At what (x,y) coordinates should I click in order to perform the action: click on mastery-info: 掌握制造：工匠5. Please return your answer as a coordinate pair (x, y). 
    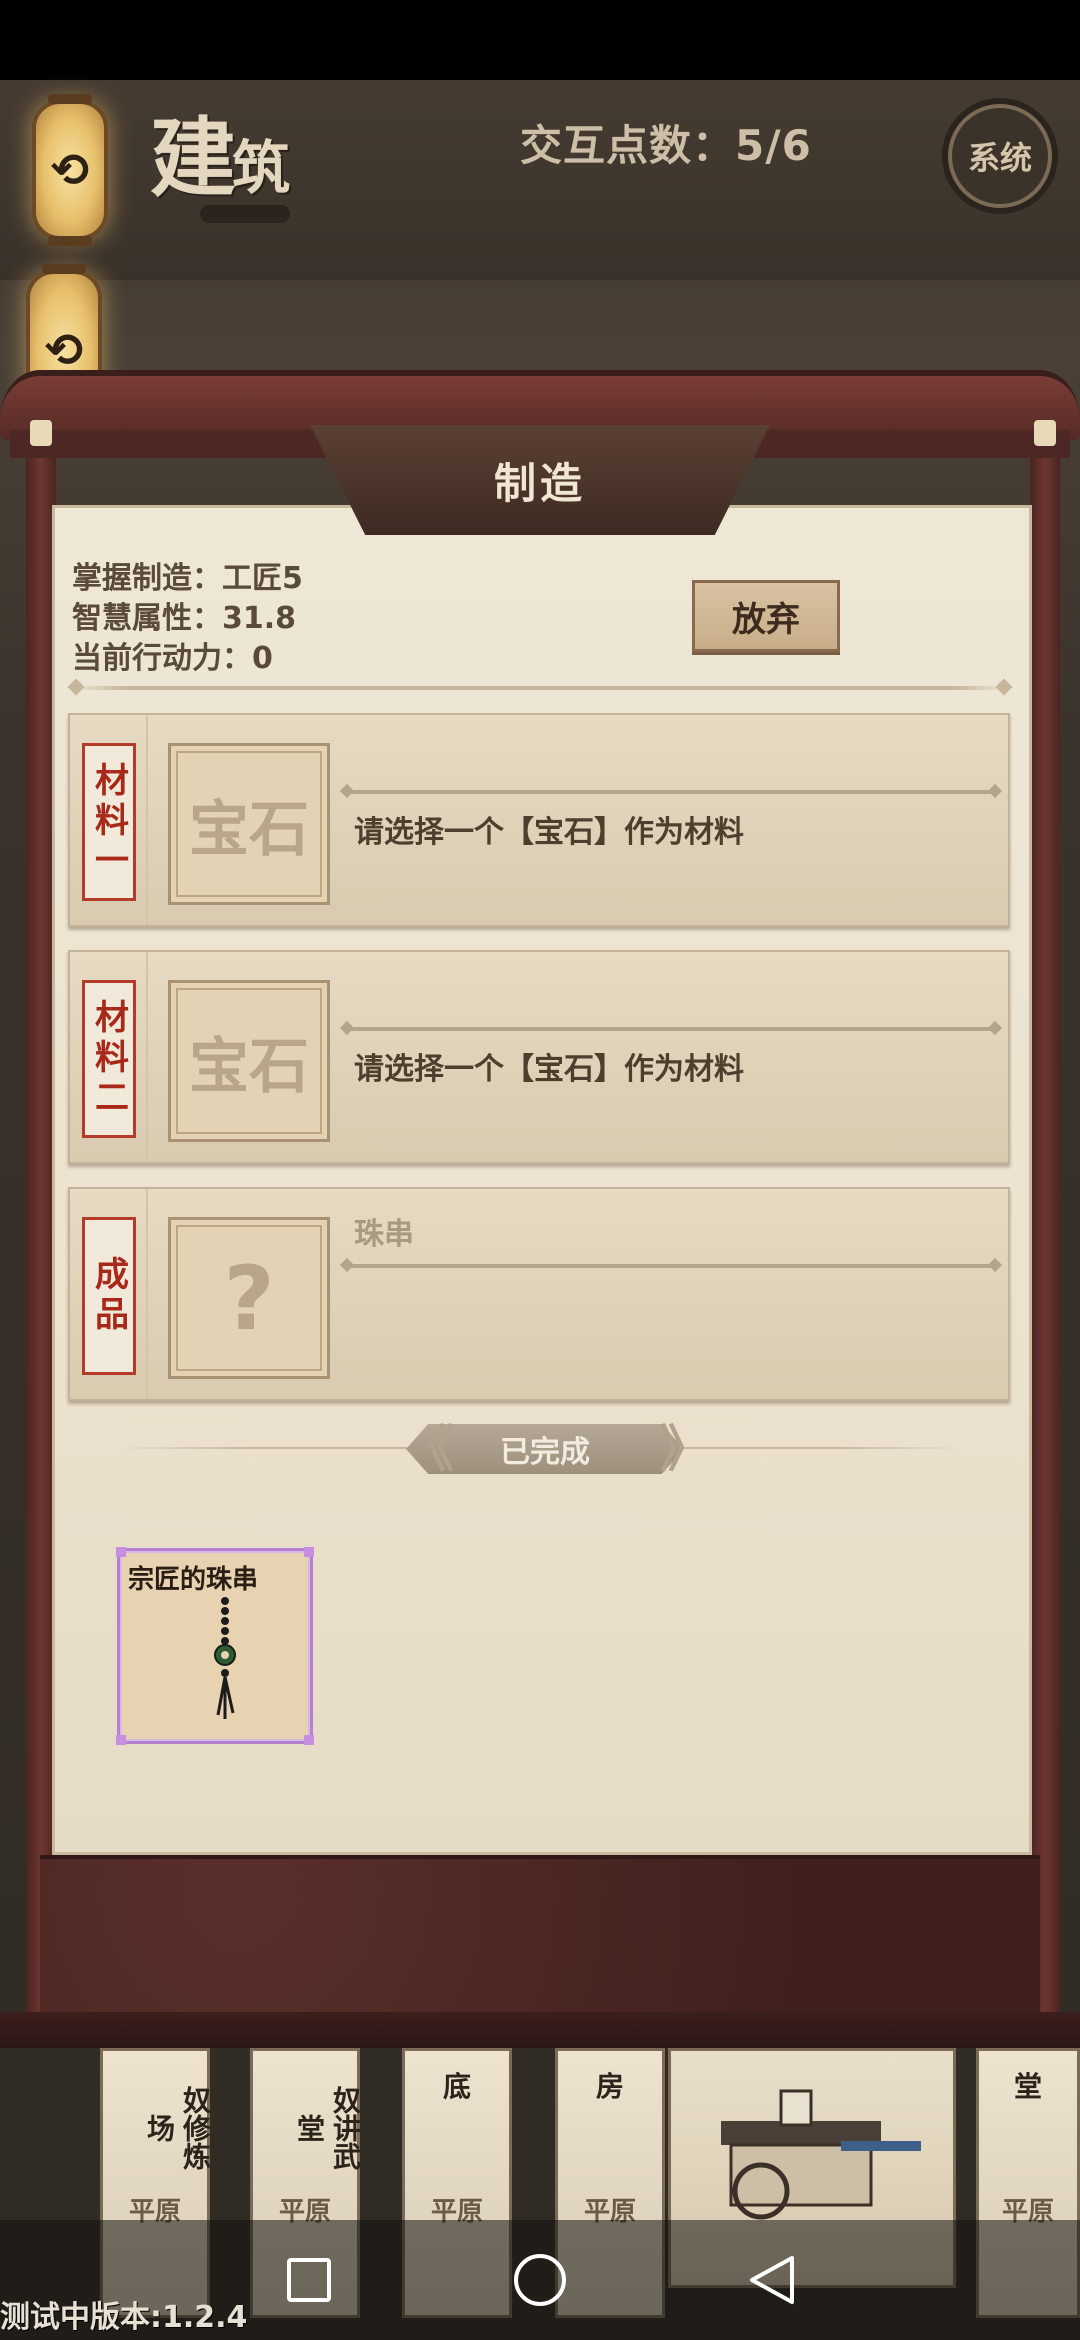
    Looking at the image, I should click on (187, 578).